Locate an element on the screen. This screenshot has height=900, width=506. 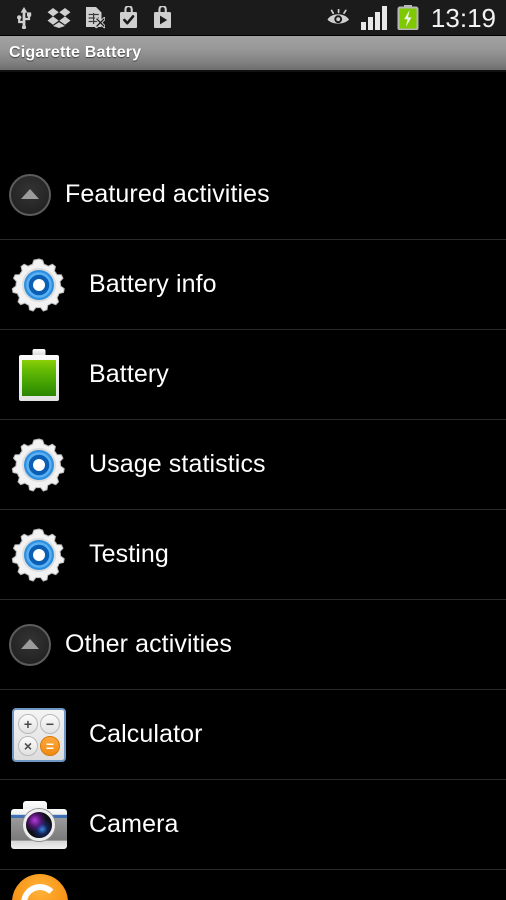
play-store-icon is located at coordinates (162, 17).